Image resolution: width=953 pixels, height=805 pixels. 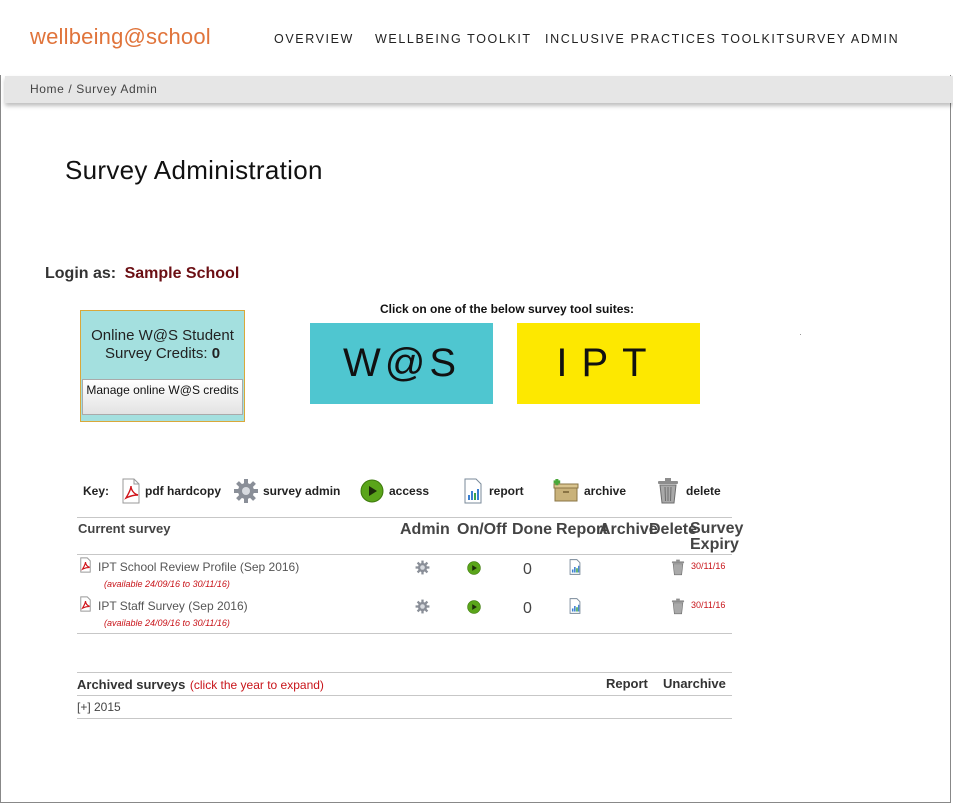 What do you see at coordinates (131, 684) in the screenshot?
I see `archived-title: Archived surveys` at bounding box center [131, 684].